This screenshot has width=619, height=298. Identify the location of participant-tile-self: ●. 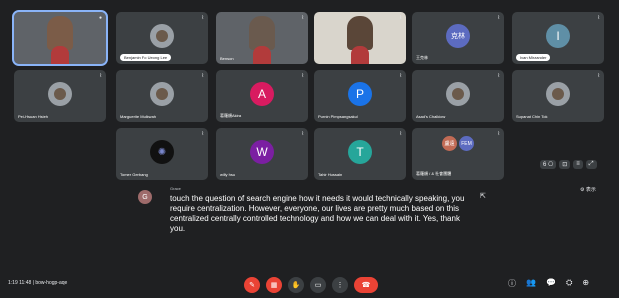
(60, 38).